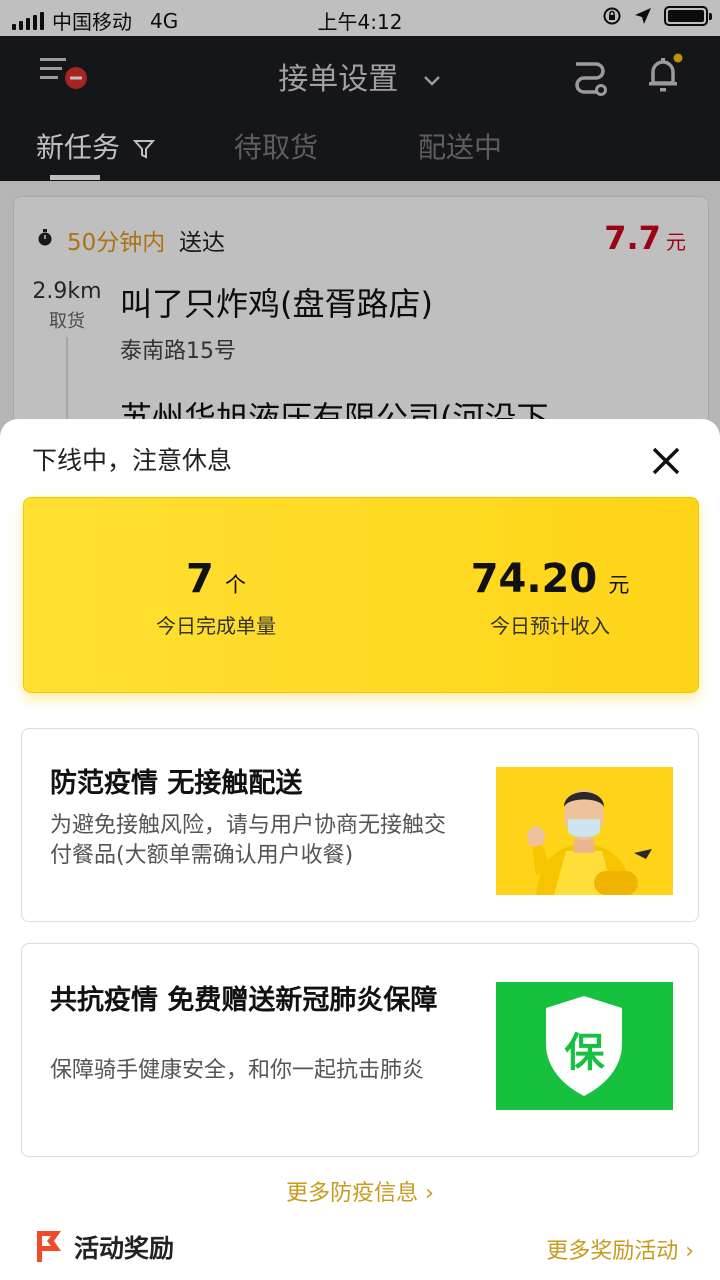  I want to click on more-epidemic-info-link: 更多防疫信息 ›, so click(360, 1191).